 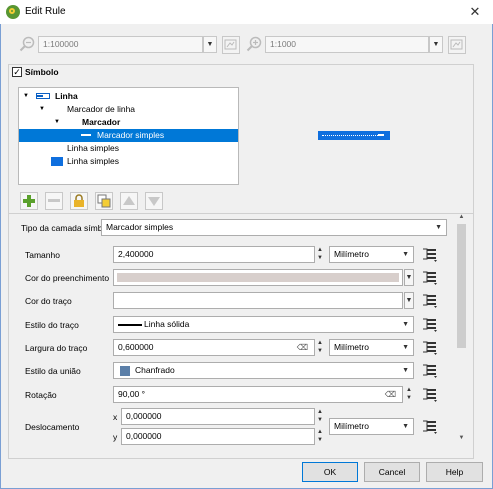 I want to click on simple-line-icon, so click(x=57, y=161).